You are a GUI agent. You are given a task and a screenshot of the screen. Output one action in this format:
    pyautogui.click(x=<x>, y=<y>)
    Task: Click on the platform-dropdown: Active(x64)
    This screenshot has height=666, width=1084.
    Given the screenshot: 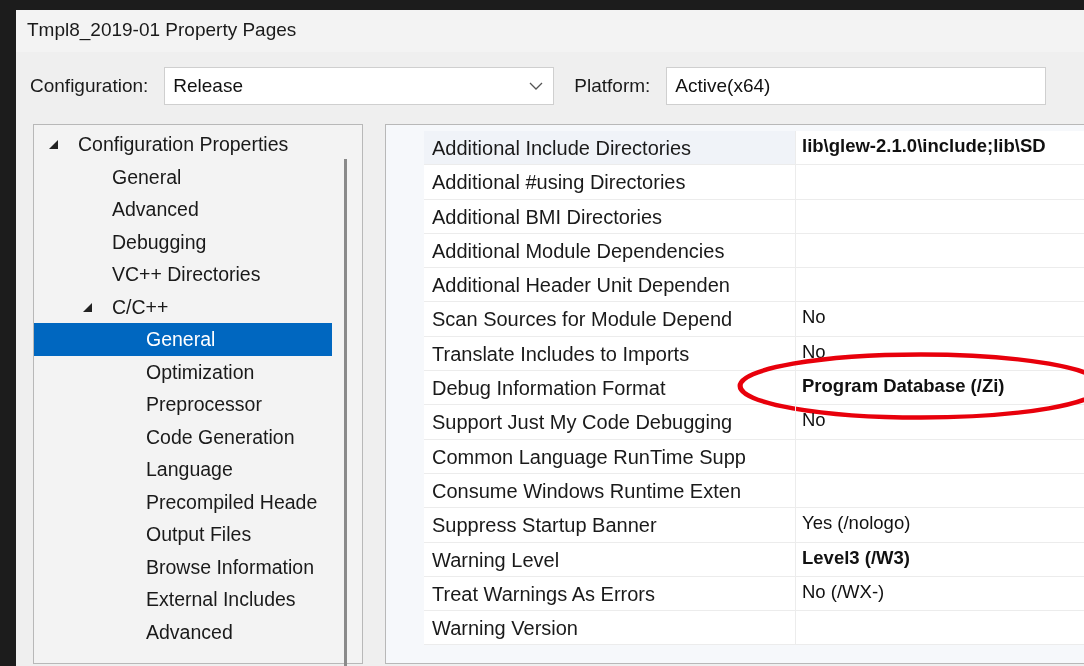 What is the action you would take?
    pyautogui.click(x=856, y=86)
    